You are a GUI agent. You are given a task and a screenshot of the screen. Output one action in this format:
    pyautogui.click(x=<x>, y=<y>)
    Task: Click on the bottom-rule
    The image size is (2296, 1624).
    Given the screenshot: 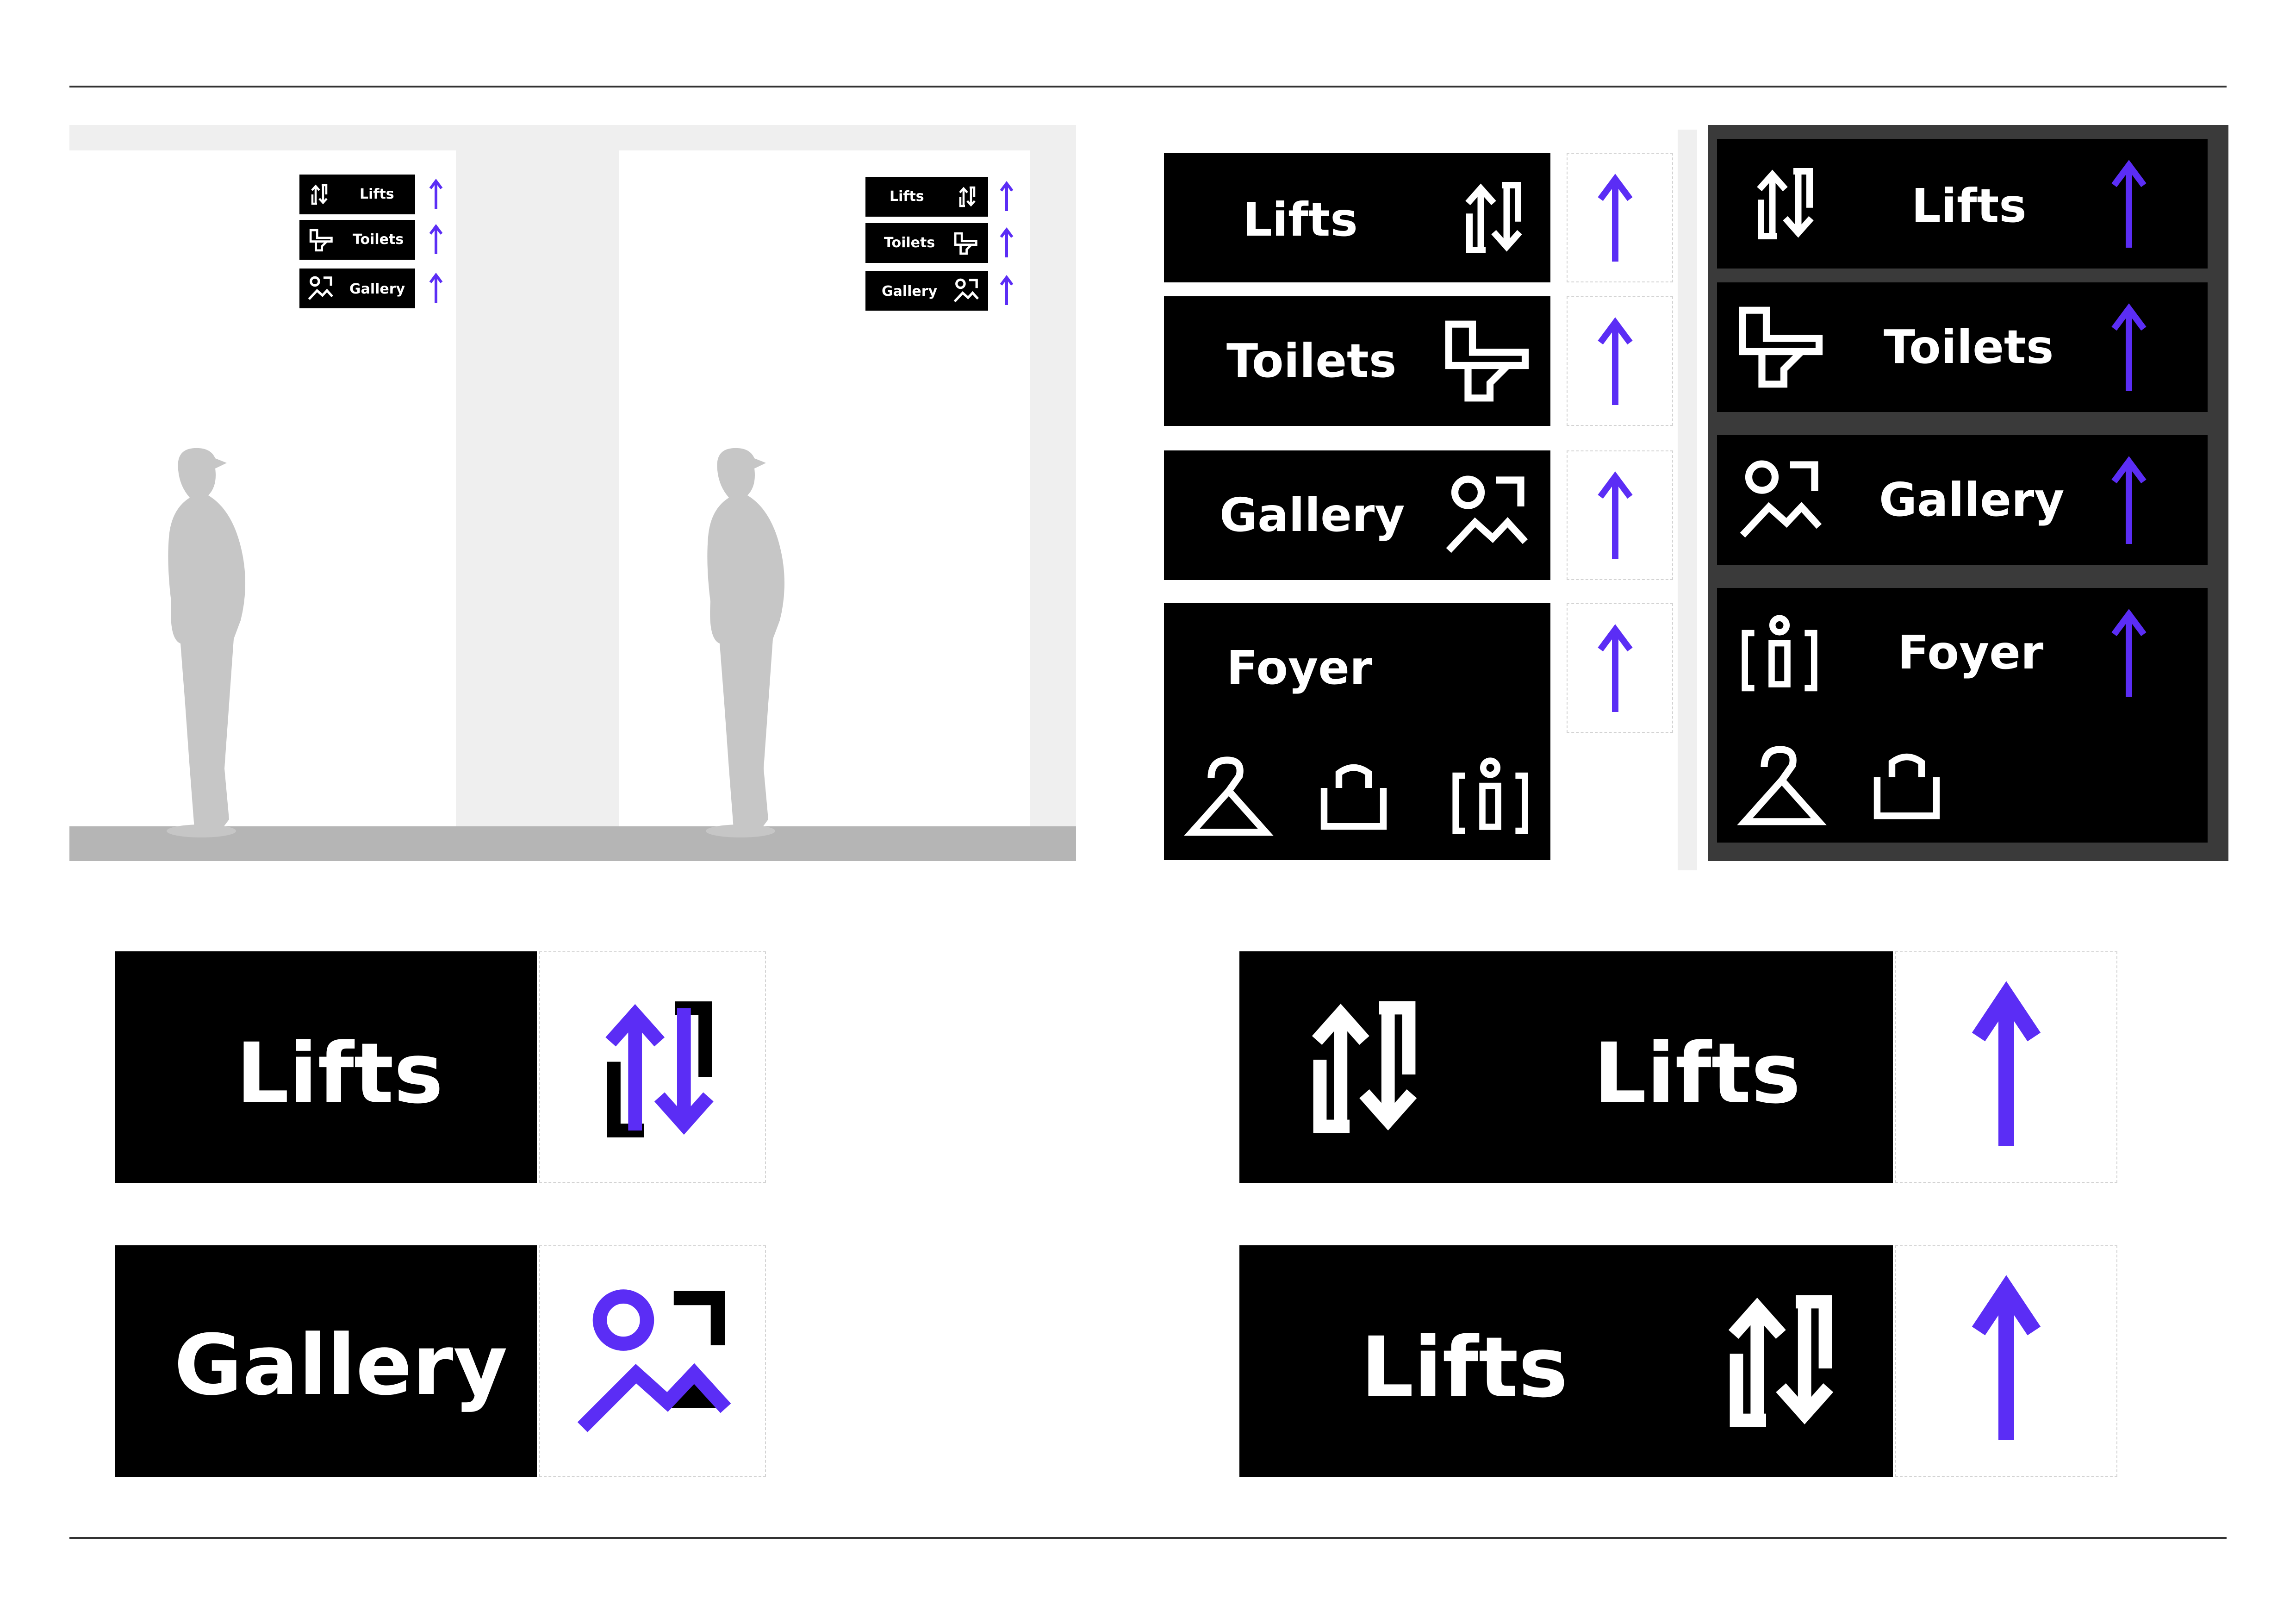 What is the action you would take?
    pyautogui.click(x=1148, y=1538)
    